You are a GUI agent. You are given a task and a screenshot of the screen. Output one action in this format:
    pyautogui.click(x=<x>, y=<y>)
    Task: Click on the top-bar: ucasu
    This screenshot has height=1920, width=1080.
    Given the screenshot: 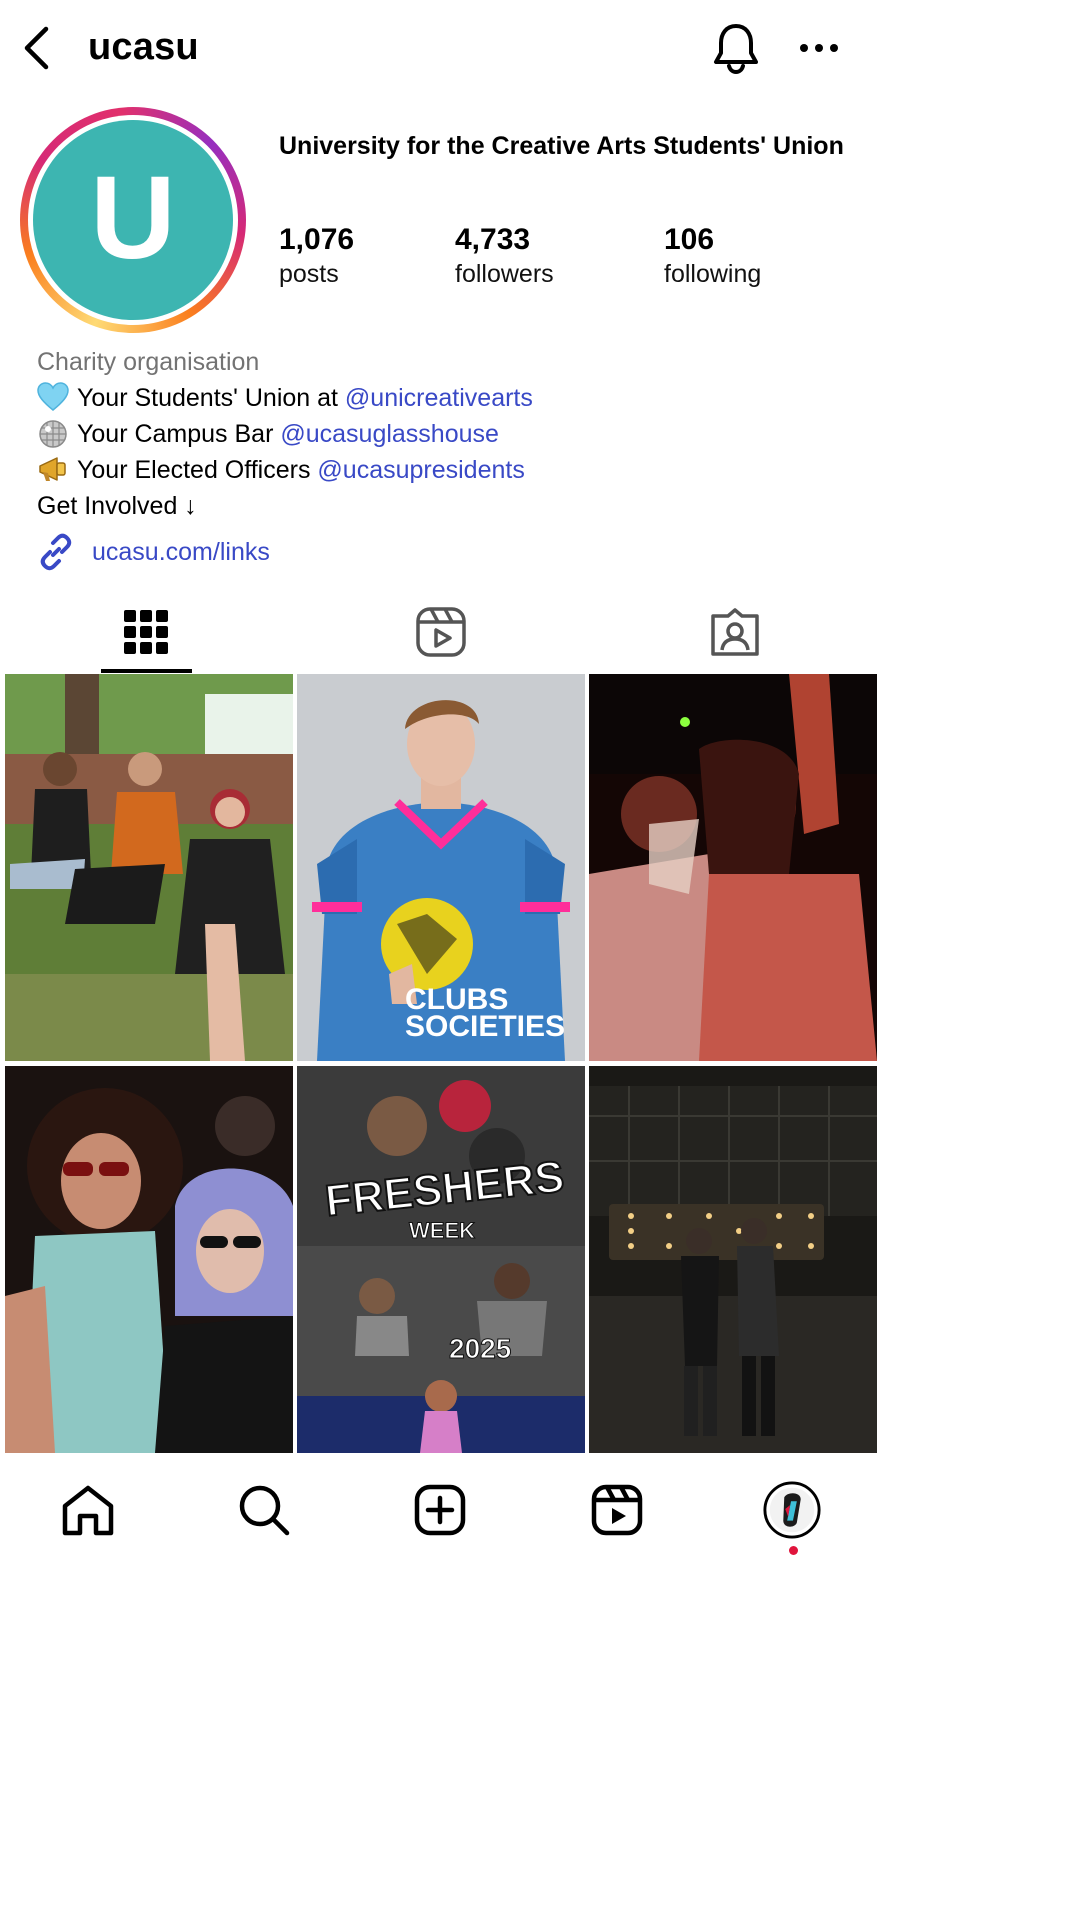 What is the action you would take?
    pyautogui.click(x=441, y=48)
    